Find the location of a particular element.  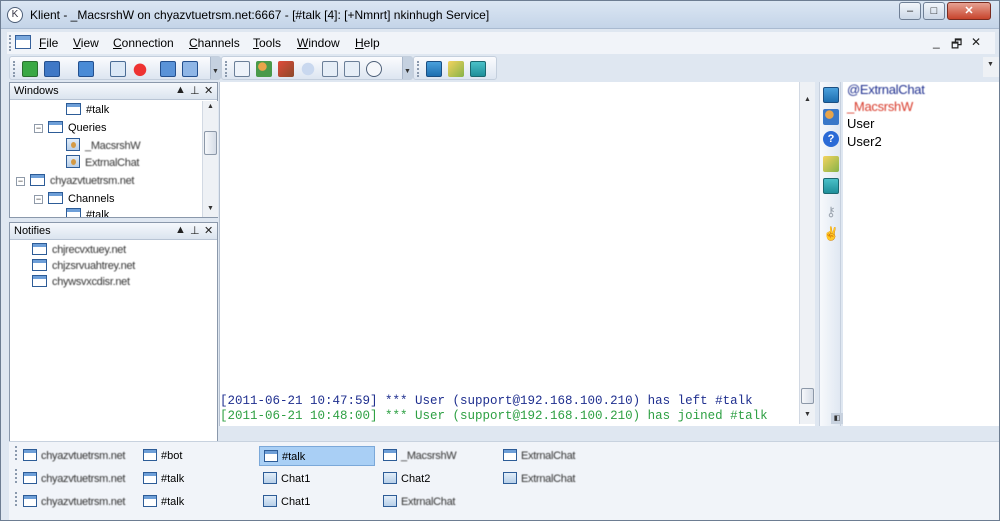

menu-window-mnemonic: W is located at coordinates (303, 43).